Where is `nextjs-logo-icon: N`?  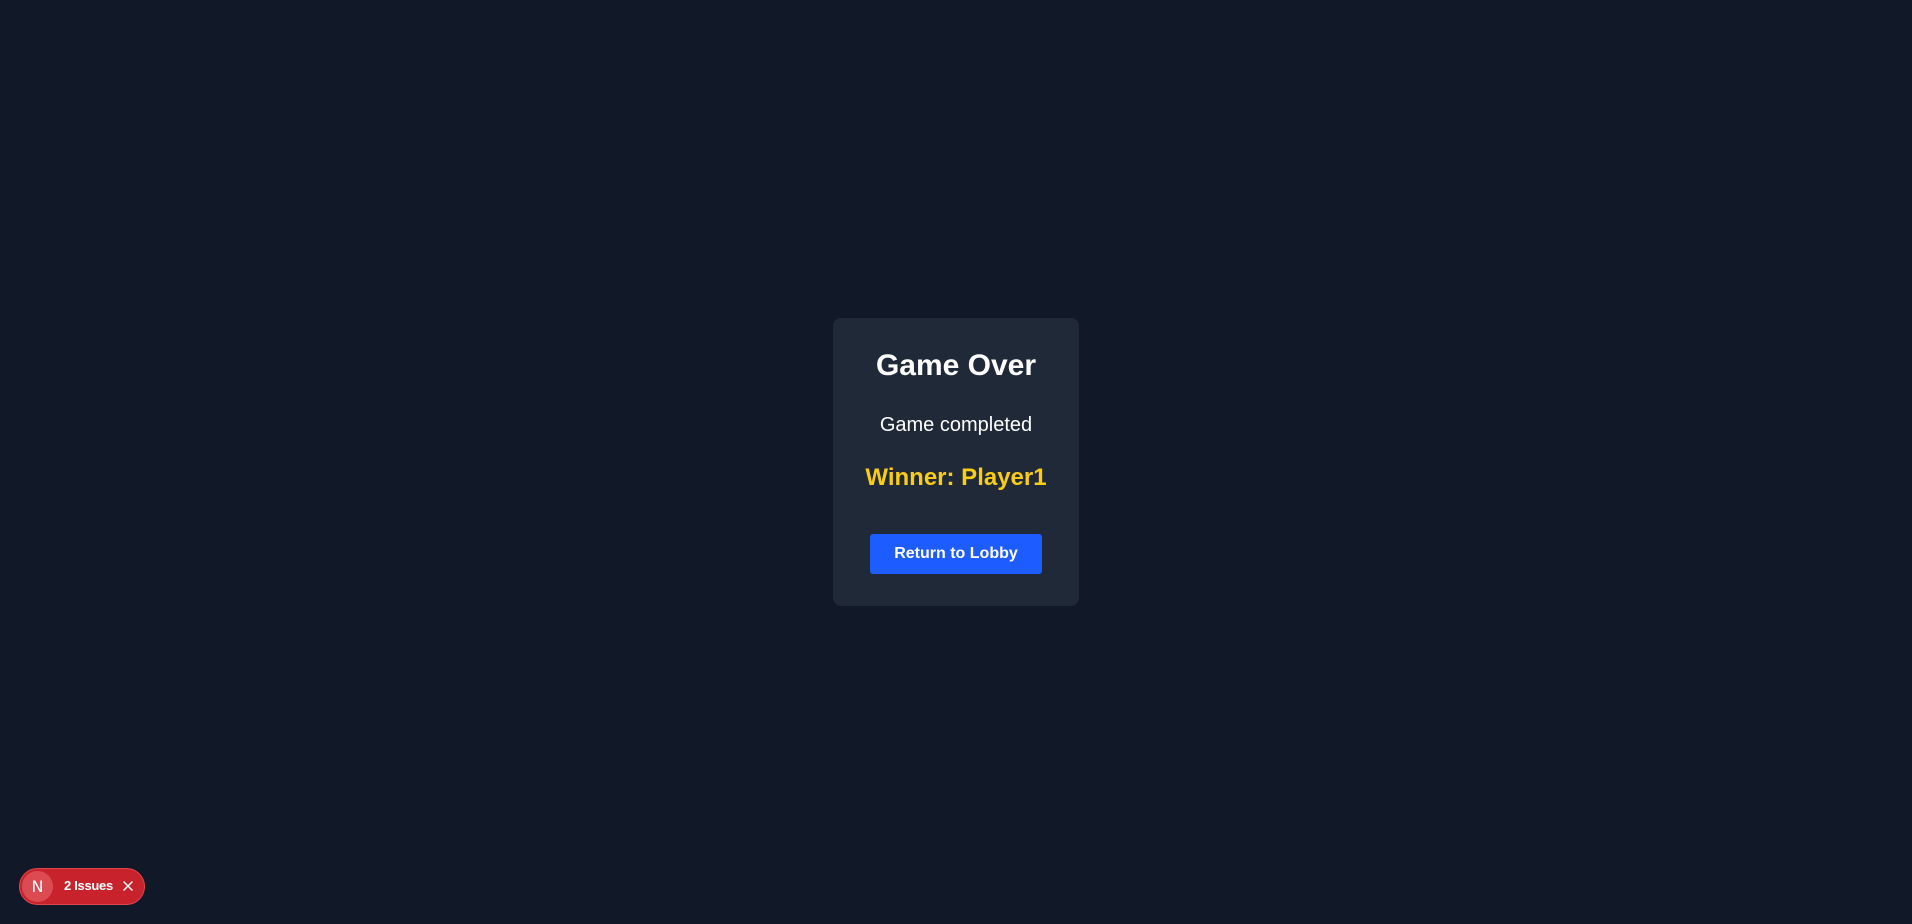
nextjs-logo-icon: N is located at coordinates (37, 886).